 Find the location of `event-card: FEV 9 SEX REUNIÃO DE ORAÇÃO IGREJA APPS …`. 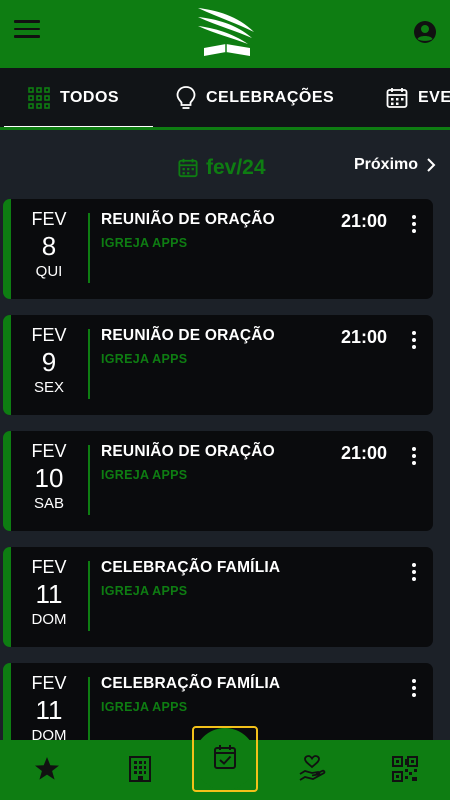

event-card: FEV 9 SEX REUNIÃO DE ORAÇÃO IGREJA APPS … is located at coordinates (218, 365).